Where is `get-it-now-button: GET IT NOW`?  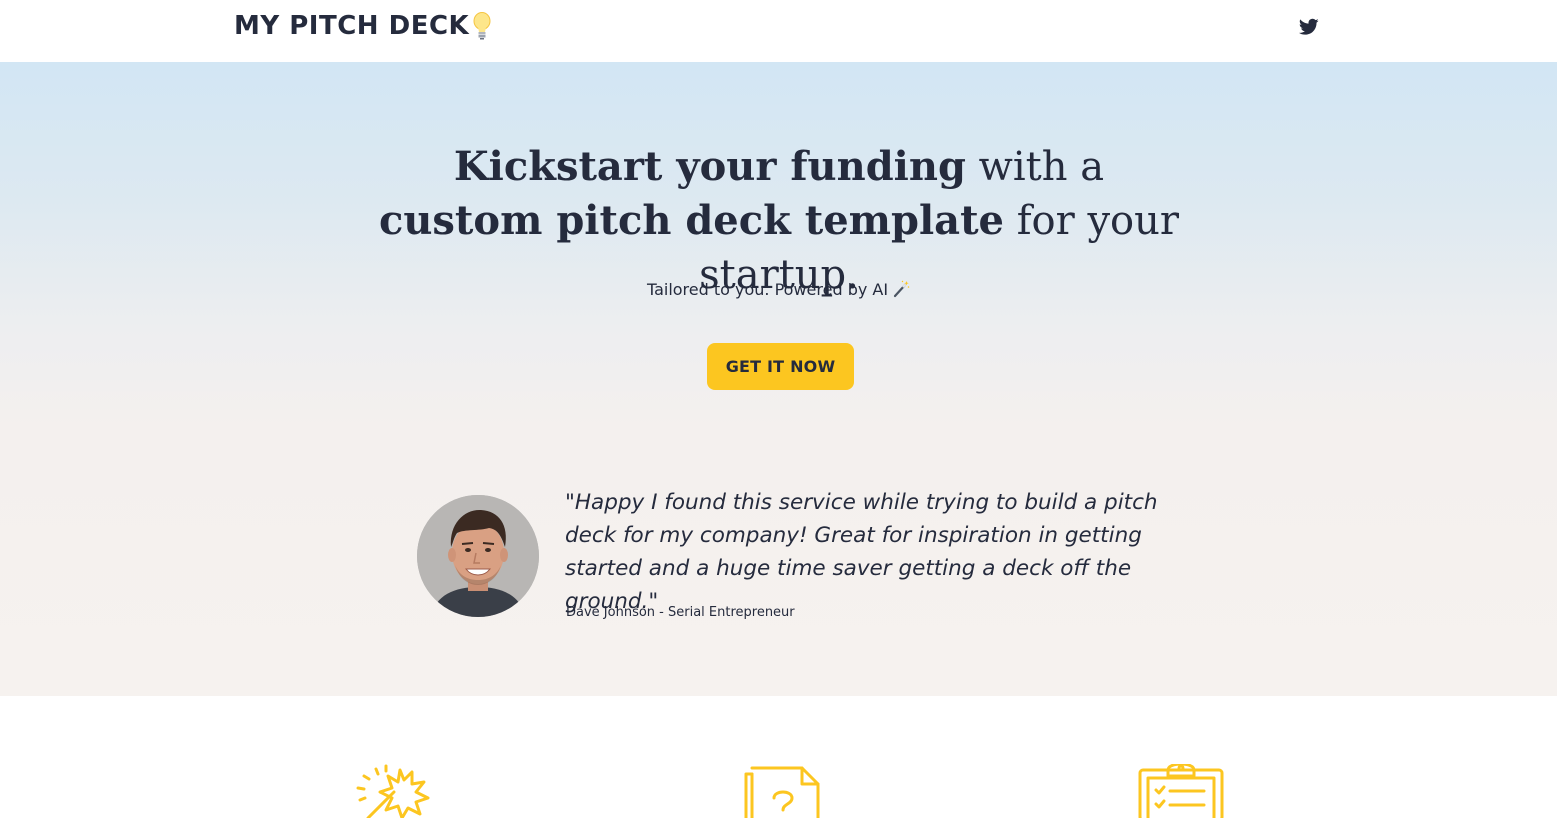 get-it-now-button: GET IT NOW is located at coordinates (780, 366).